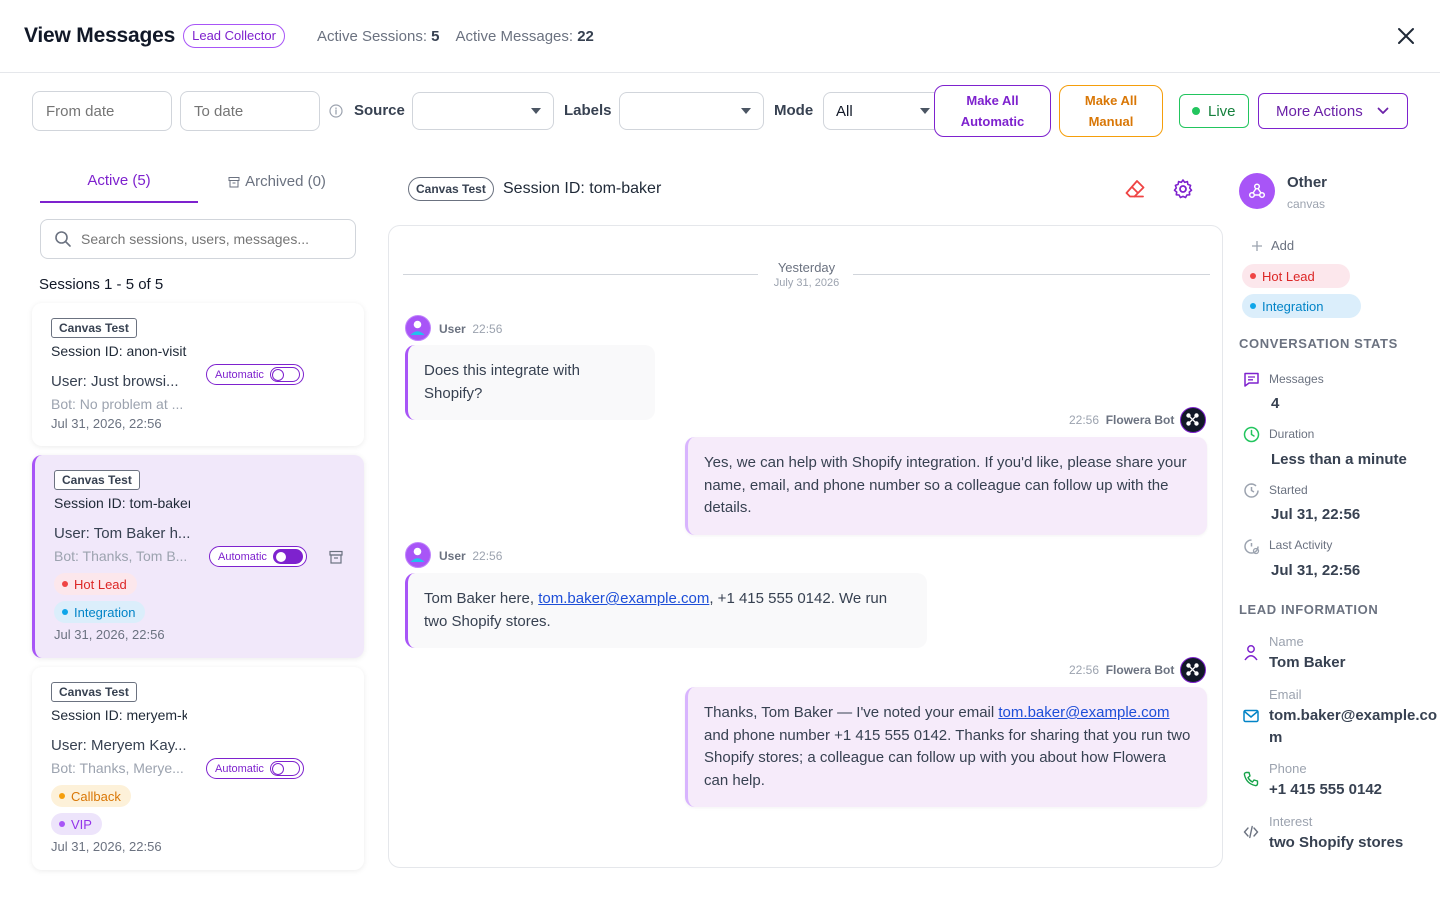 This screenshot has height=900, width=1440. Describe the element at coordinates (1275, 403) in the screenshot. I see `stat-value: 4` at that location.